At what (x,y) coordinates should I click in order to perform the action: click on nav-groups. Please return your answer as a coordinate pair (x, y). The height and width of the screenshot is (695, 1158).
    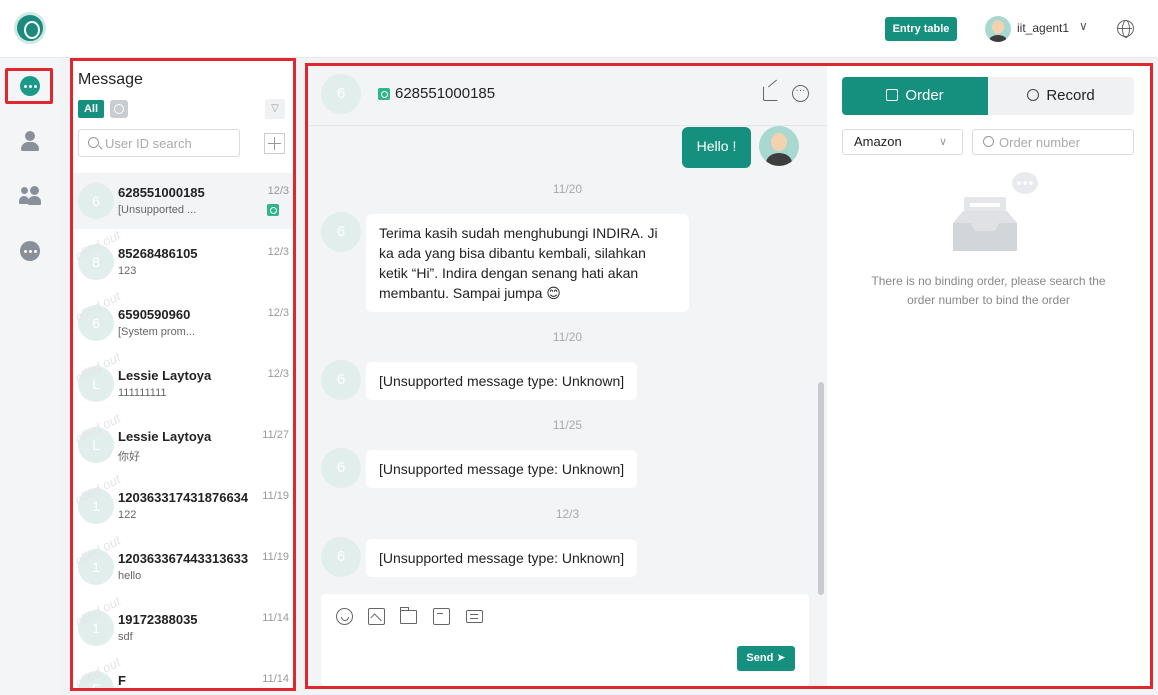
    Looking at the image, I should click on (30, 196).